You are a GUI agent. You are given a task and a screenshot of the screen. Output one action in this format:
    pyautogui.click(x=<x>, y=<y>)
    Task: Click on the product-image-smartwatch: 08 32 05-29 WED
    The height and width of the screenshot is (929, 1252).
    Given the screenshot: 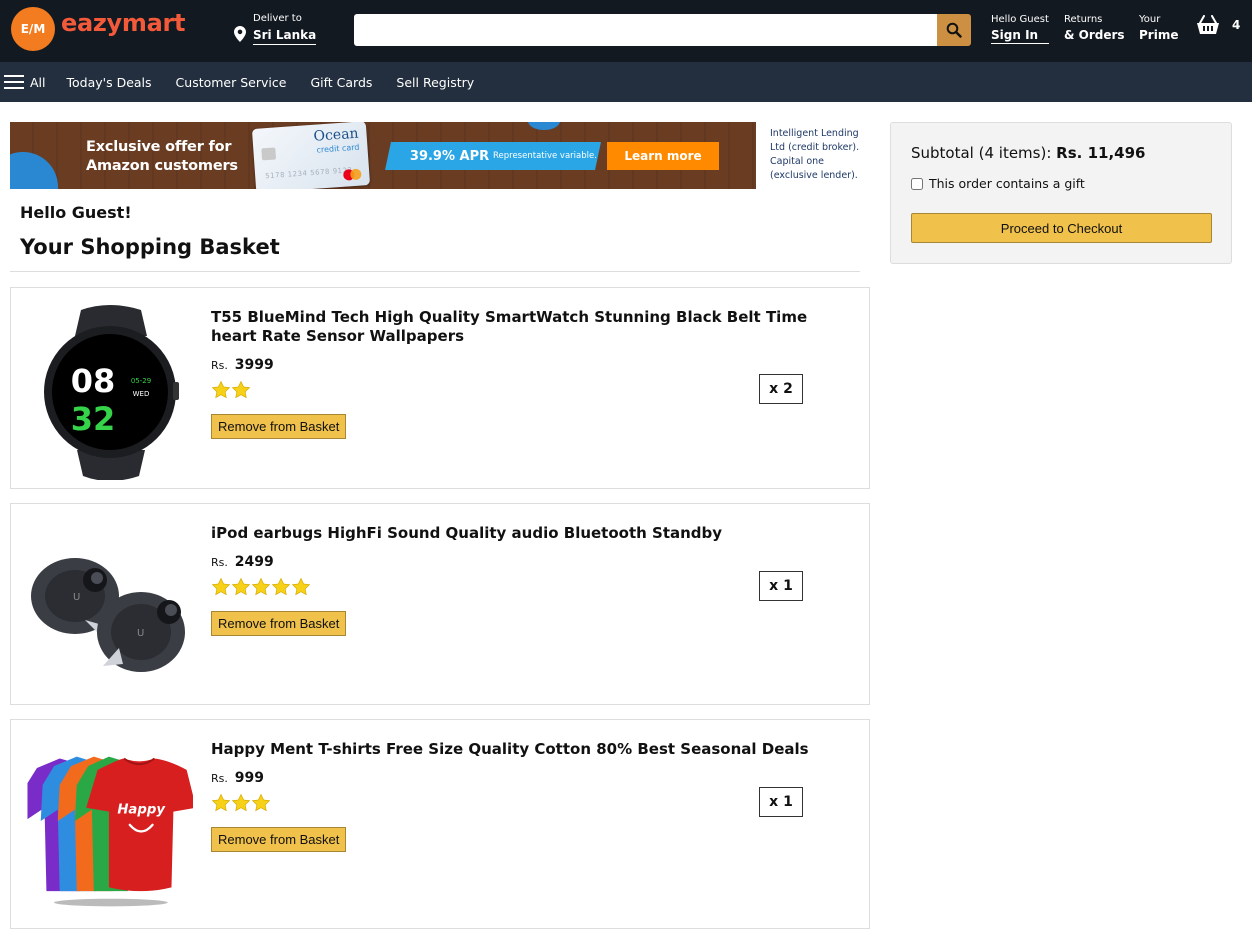 What is the action you would take?
    pyautogui.click(x=108, y=390)
    